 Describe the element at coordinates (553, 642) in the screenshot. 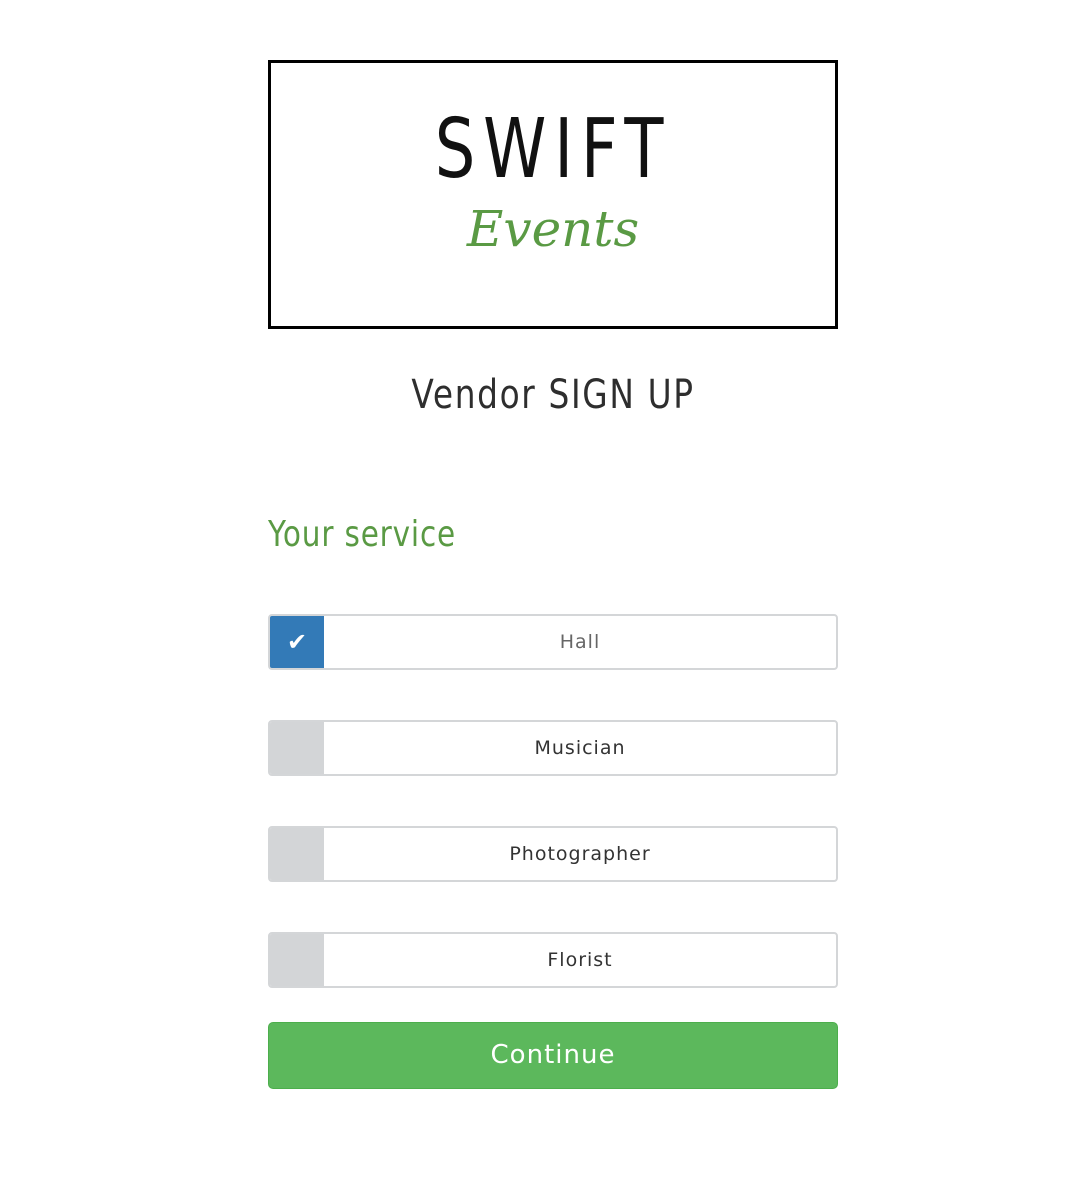

I see `service-option-hall: ✔ Hall` at that location.